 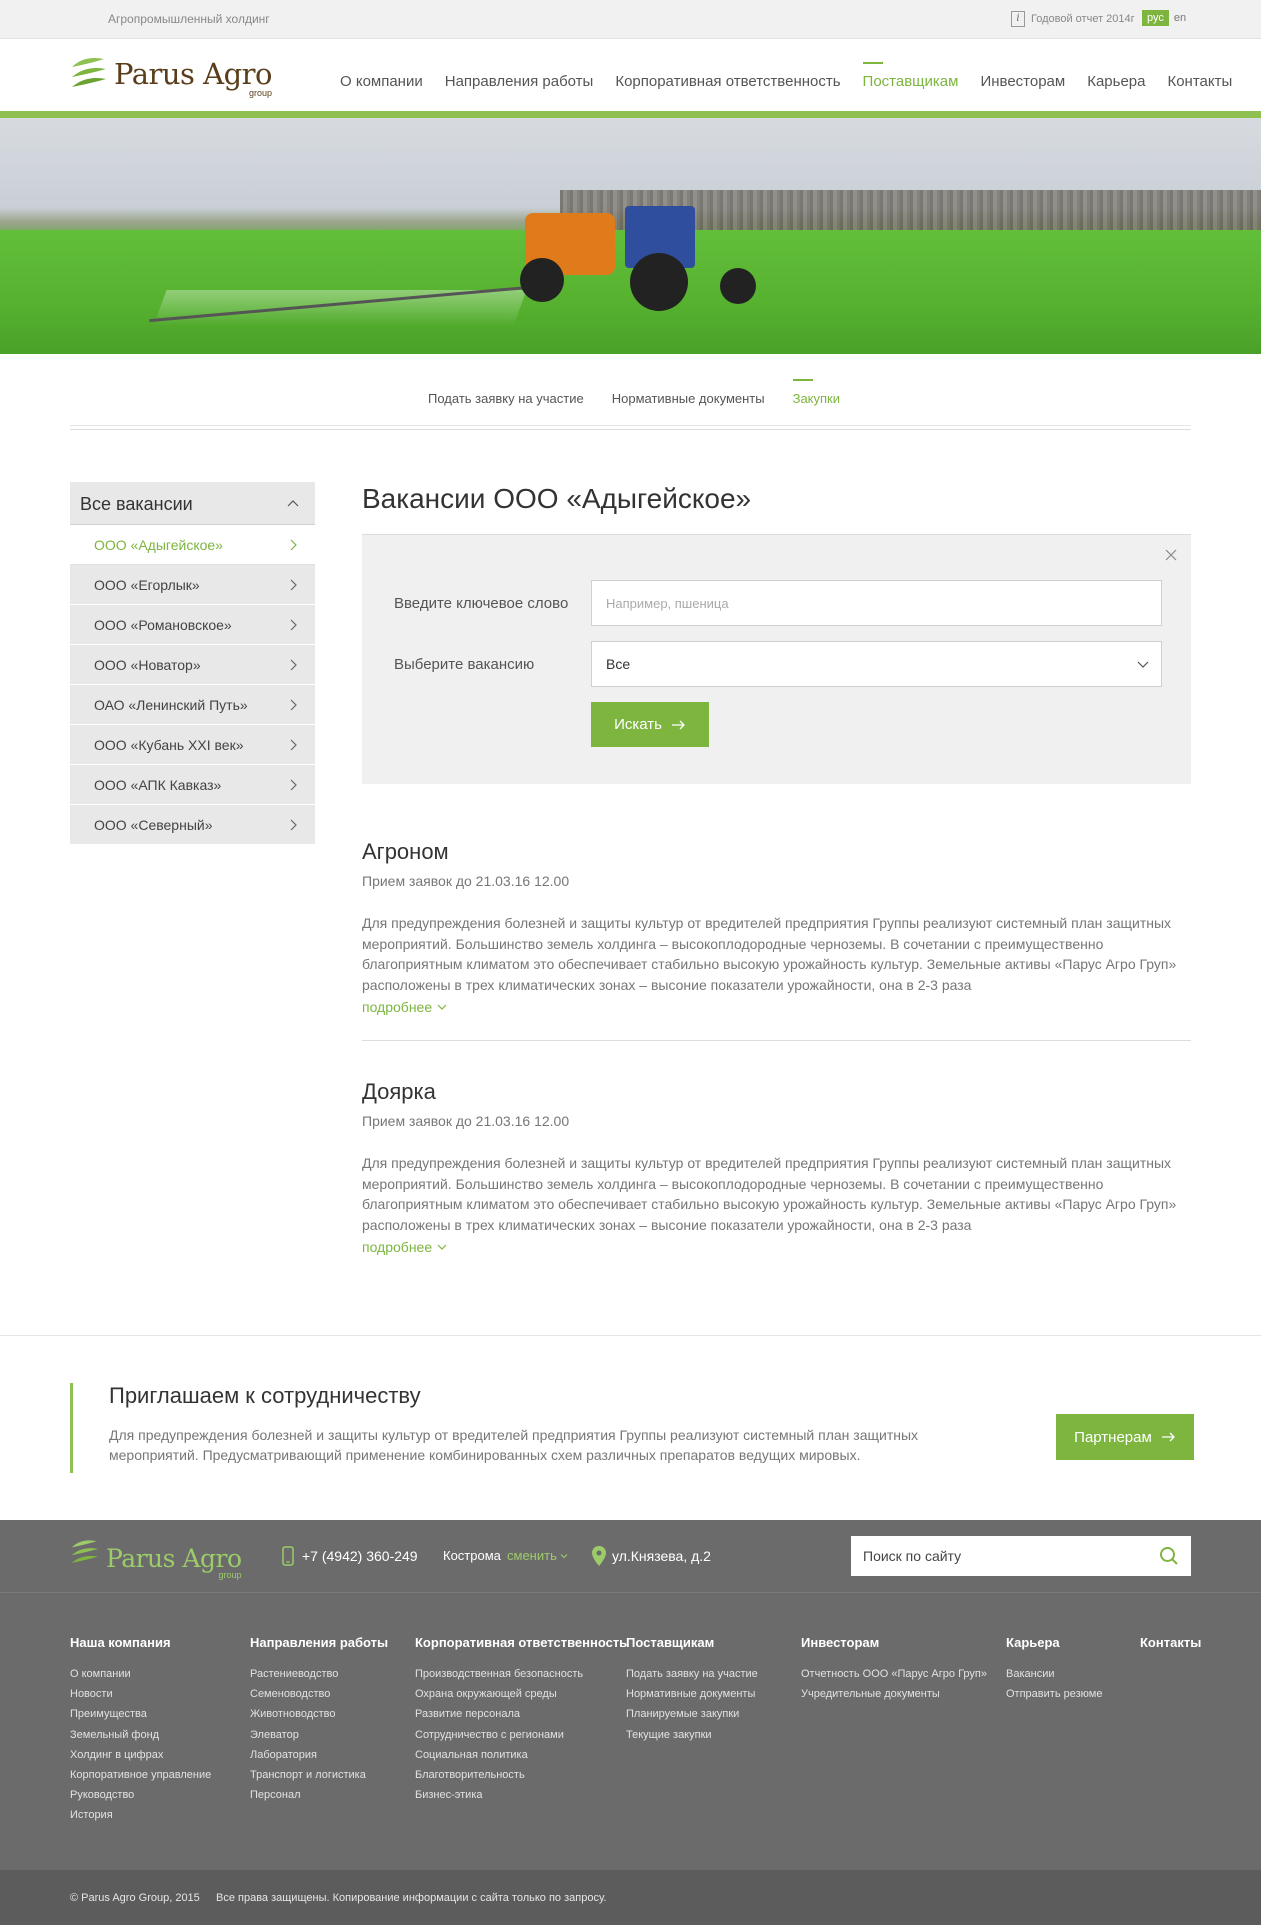 I want to click on partners-button: Партнерам, so click(x=1125, y=1437).